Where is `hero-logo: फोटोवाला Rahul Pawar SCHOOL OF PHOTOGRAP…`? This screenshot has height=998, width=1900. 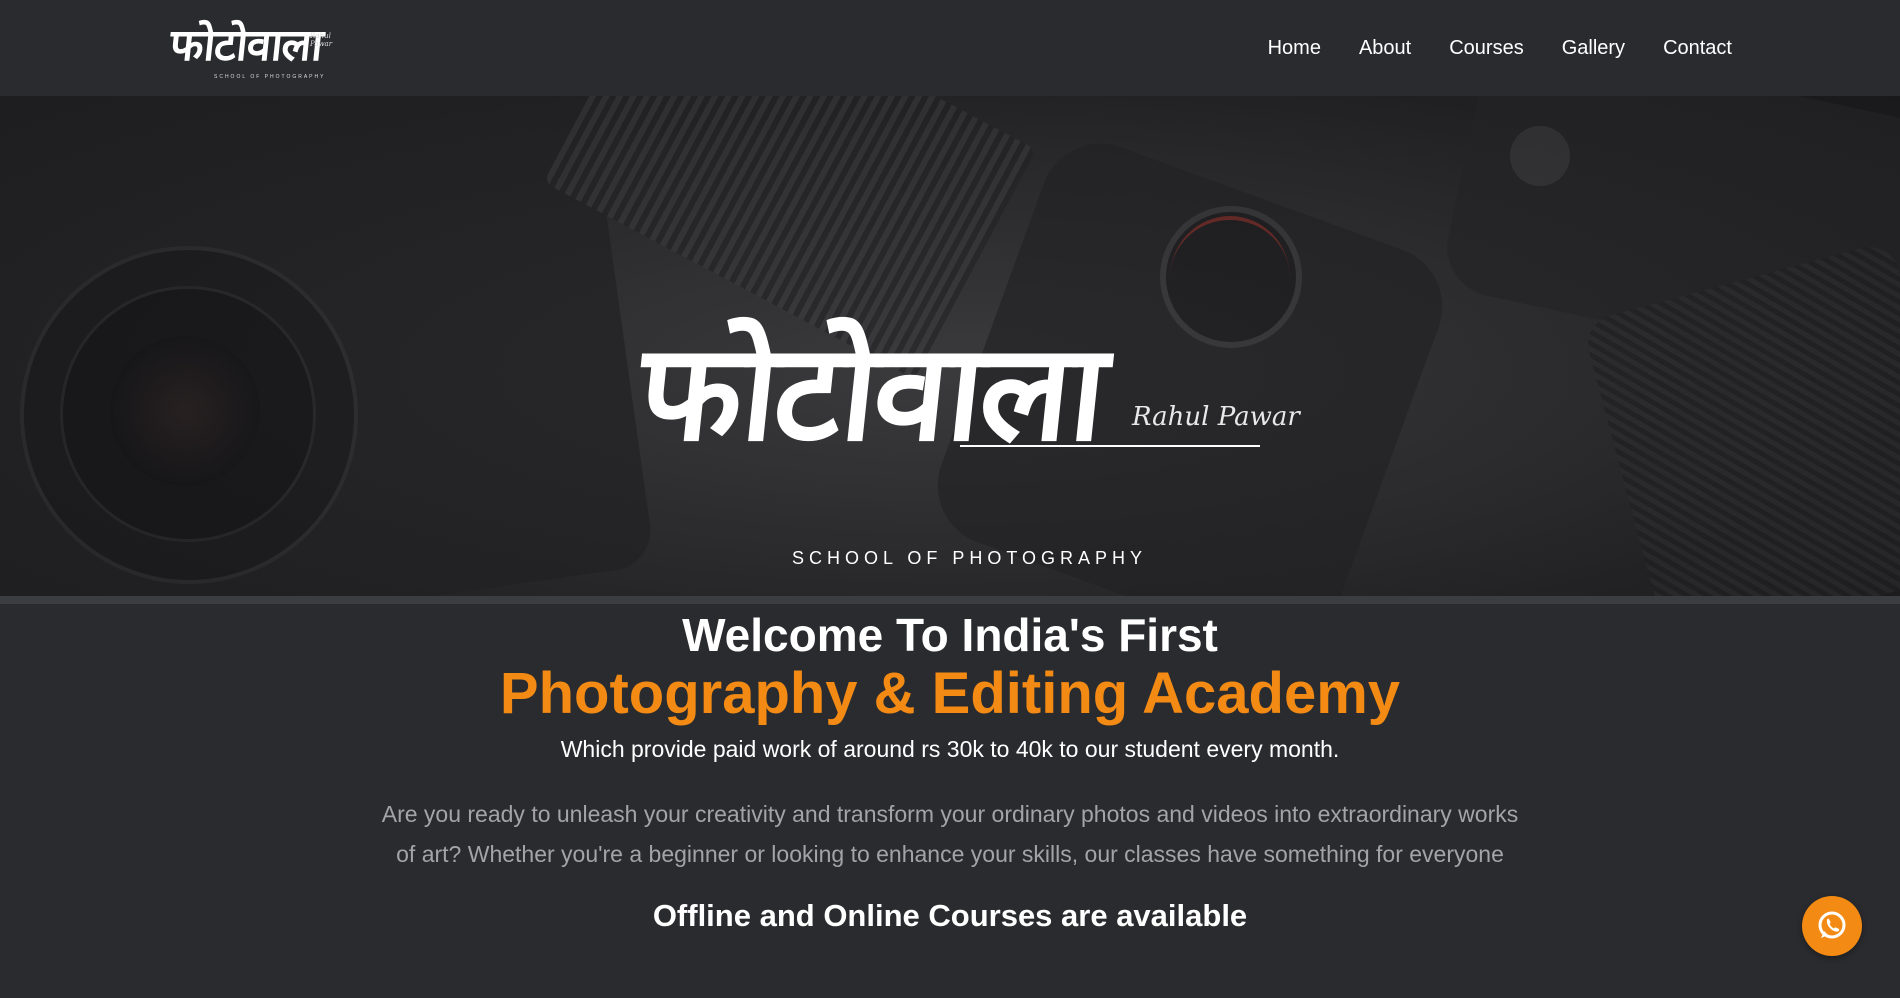
hero-logo: फोटोवाला Rahul Pawar SCHOOL OF PHOTOGRAP… is located at coordinates (966, 416).